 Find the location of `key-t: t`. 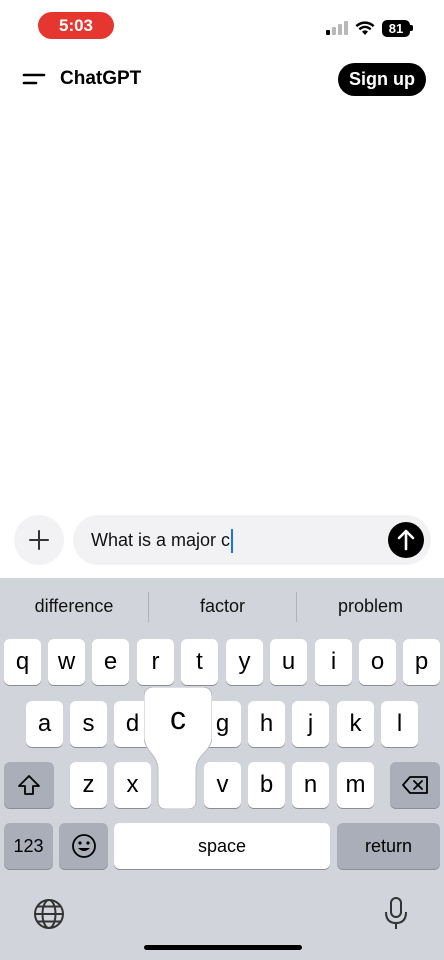

key-t: t is located at coordinates (199, 662).